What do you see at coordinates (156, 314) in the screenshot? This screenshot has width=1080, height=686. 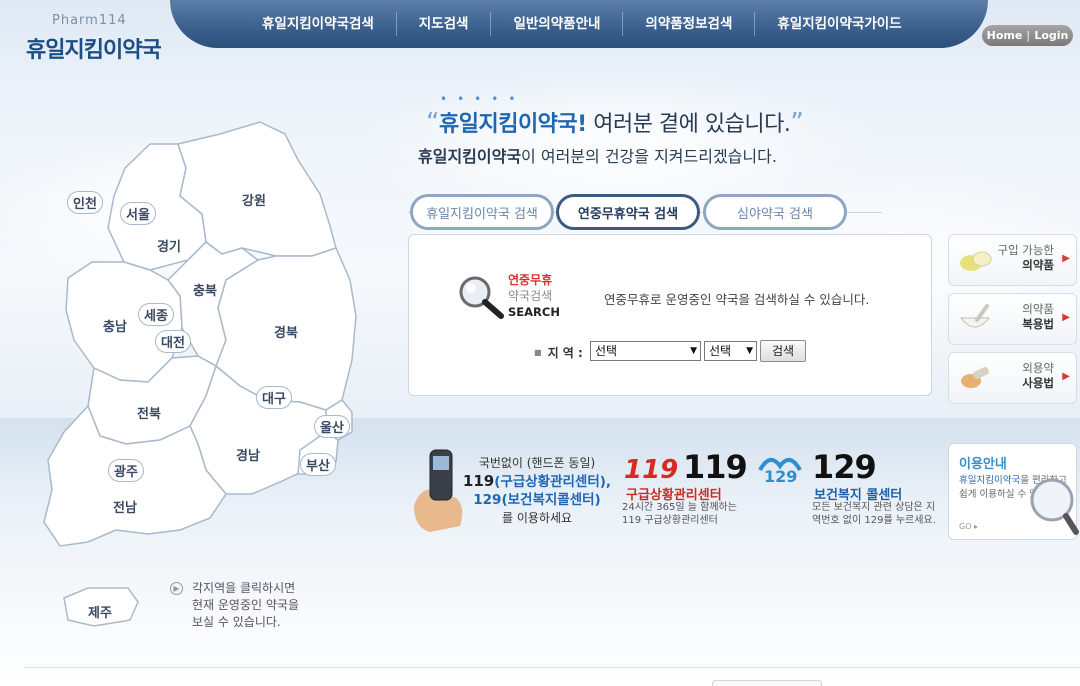 I see `region-sejong: 세종` at bounding box center [156, 314].